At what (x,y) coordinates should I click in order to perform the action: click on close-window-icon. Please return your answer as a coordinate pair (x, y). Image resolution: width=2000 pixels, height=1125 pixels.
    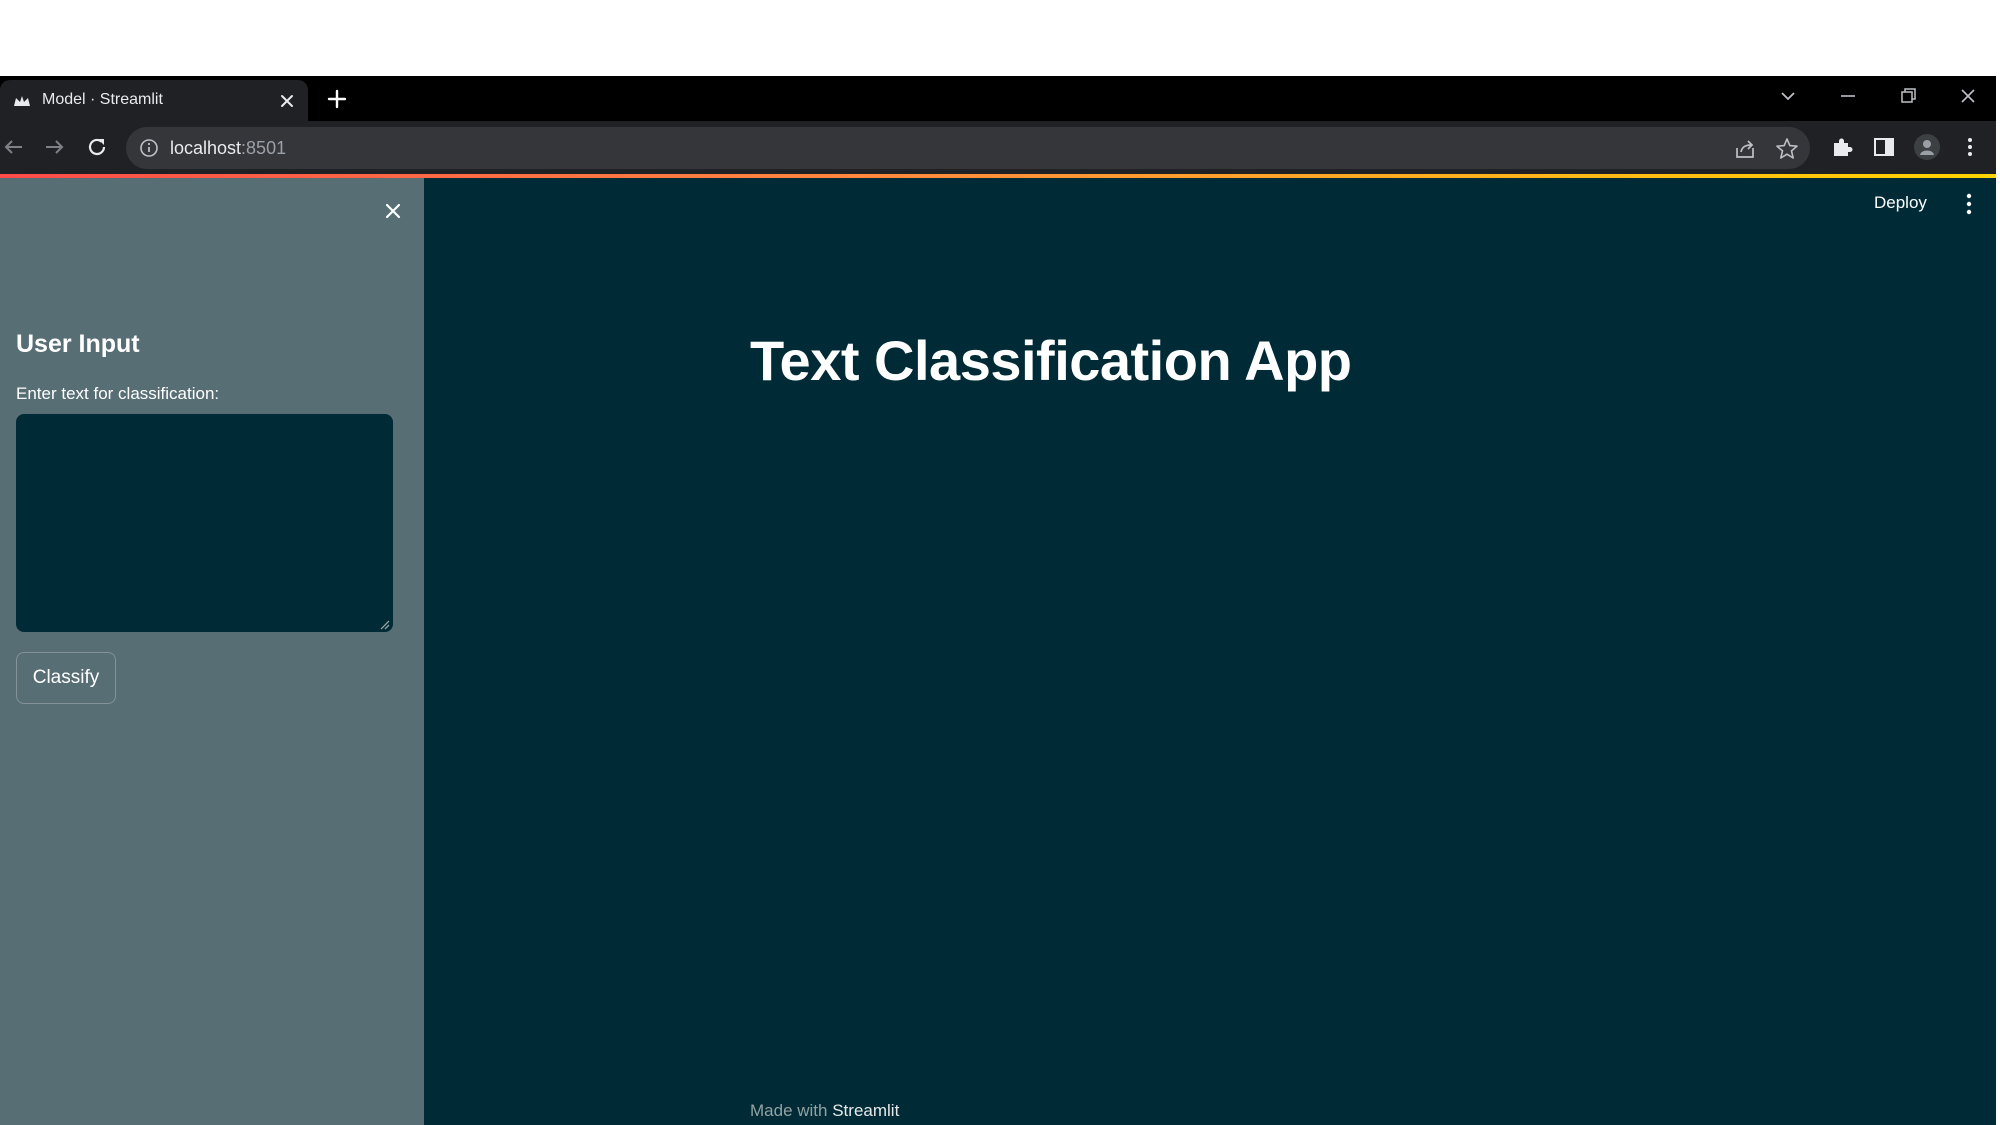
    Looking at the image, I should click on (1968, 96).